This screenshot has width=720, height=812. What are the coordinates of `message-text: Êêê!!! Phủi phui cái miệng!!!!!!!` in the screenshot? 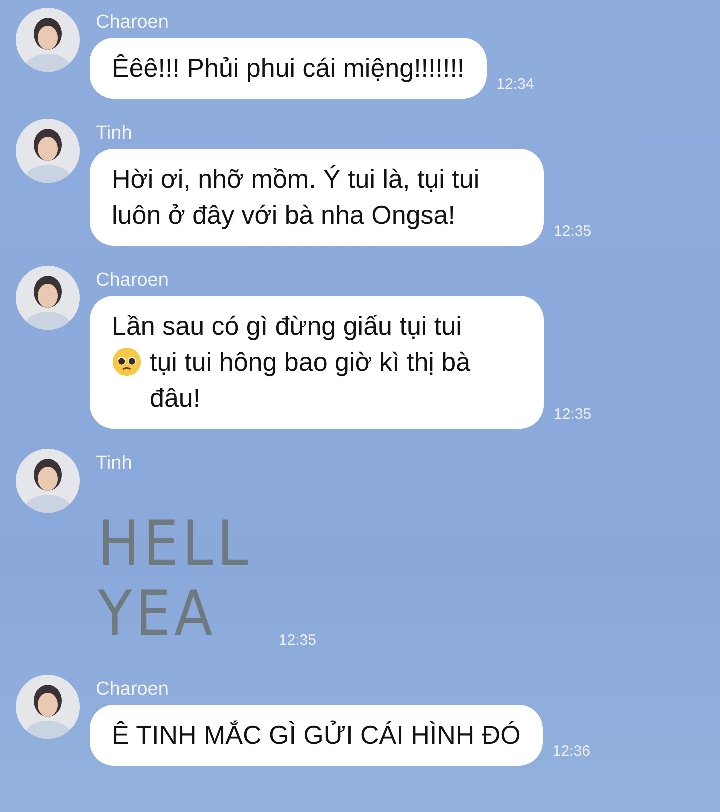 It's located at (288, 68).